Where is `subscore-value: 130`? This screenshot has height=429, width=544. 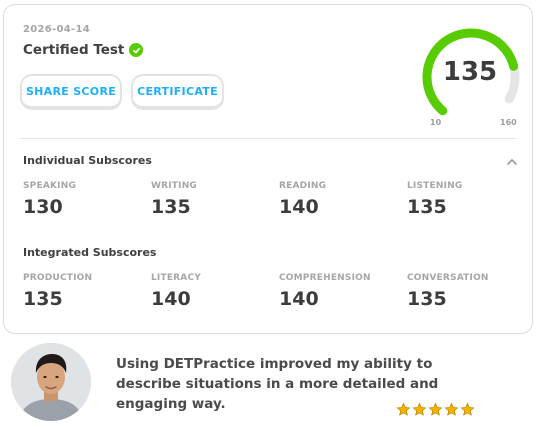 subscore-value: 130 is located at coordinates (43, 207).